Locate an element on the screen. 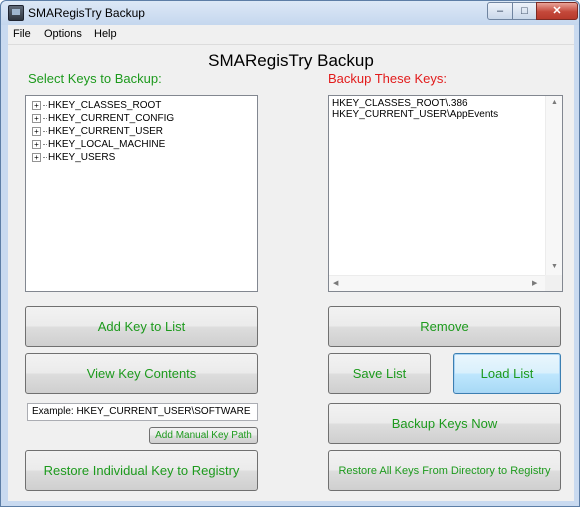 The image size is (580, 507). load-list-button: Load List is located at coordinates (507, 373).